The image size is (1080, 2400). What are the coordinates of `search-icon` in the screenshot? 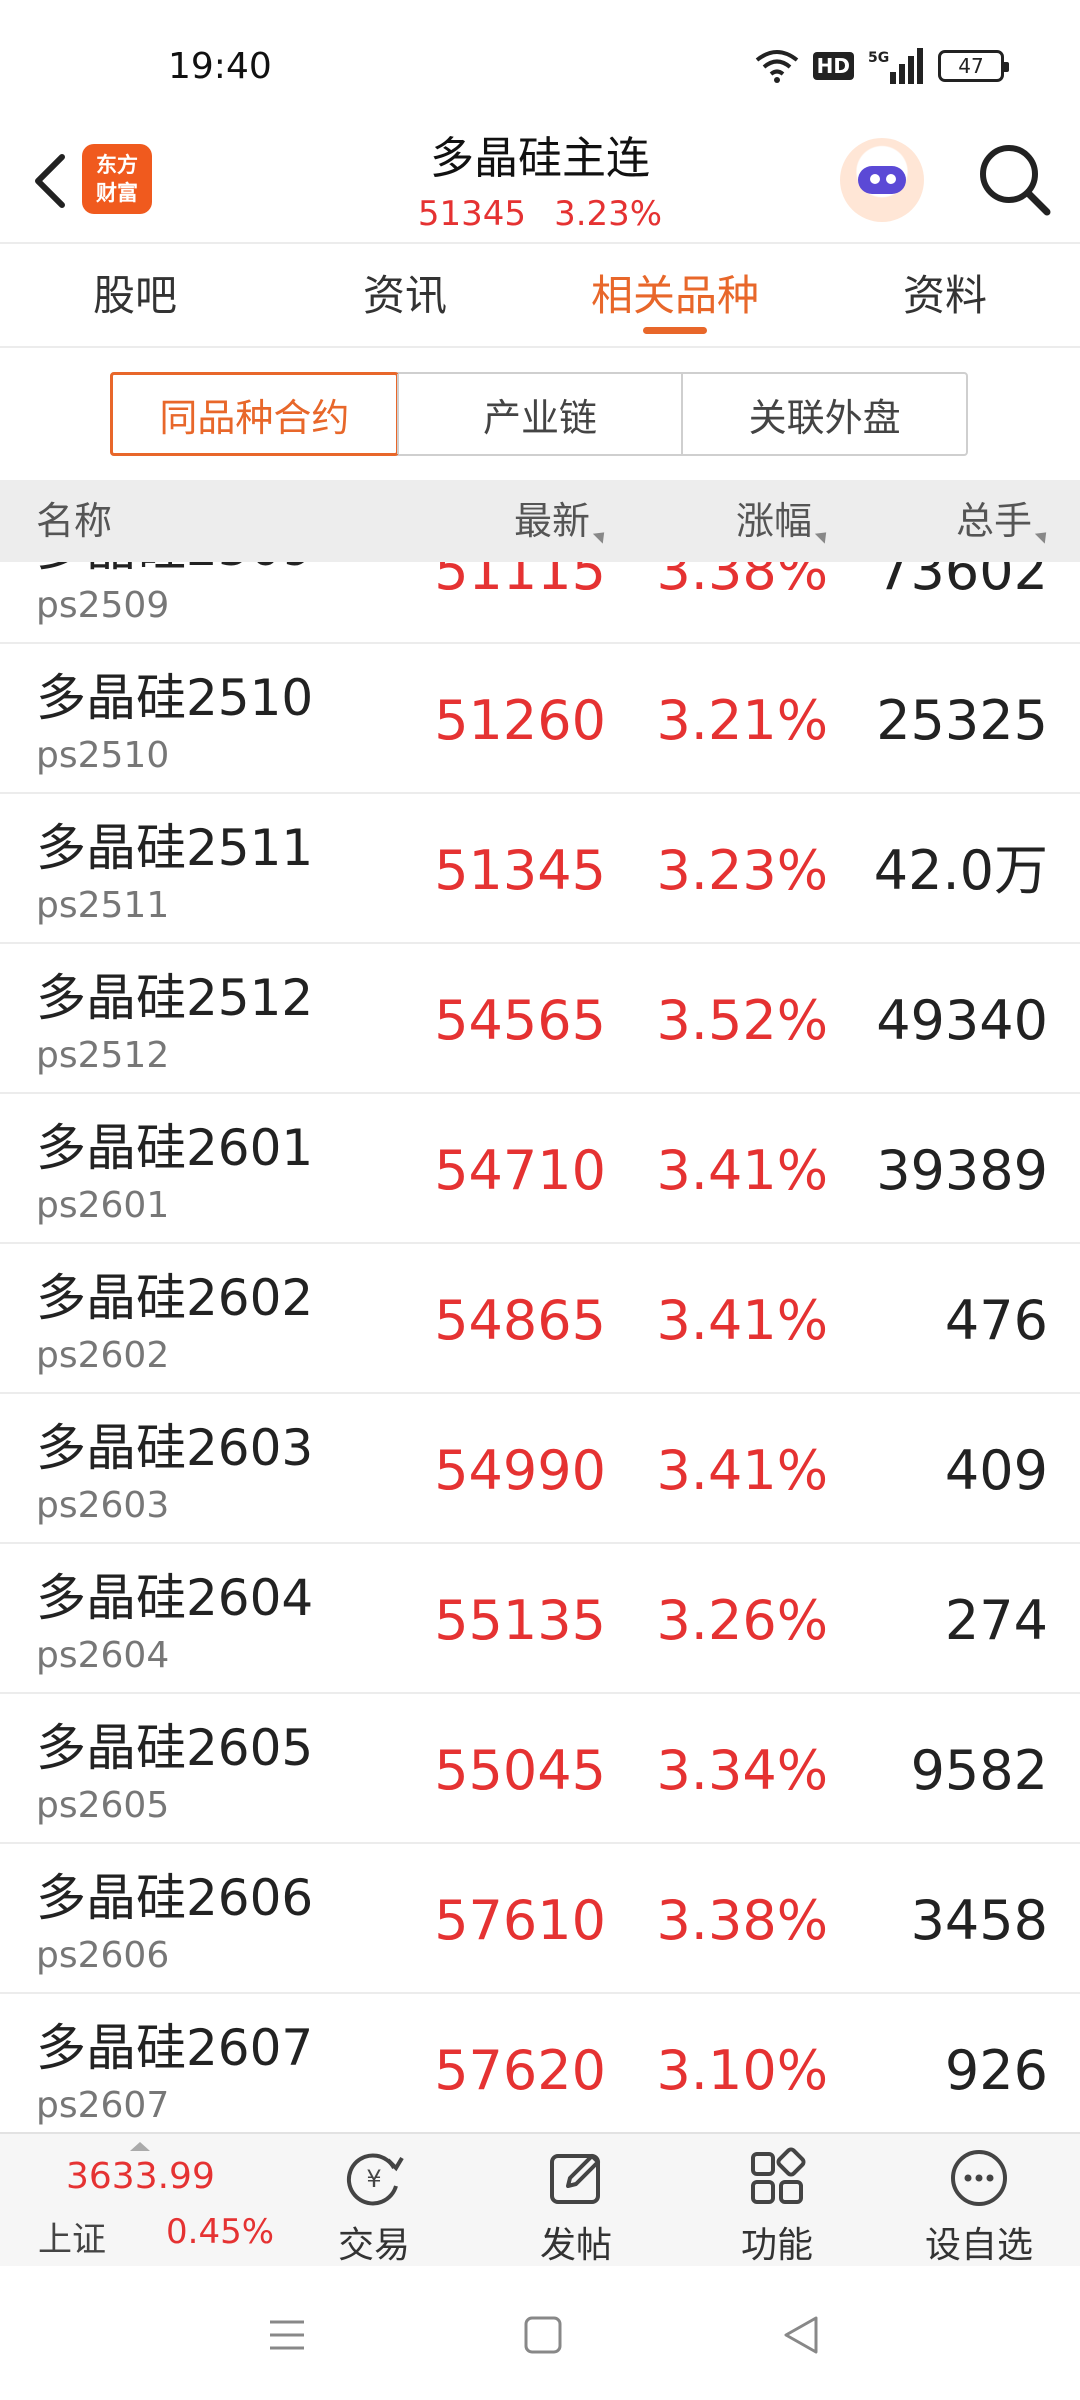 It's located at (1015, 180).